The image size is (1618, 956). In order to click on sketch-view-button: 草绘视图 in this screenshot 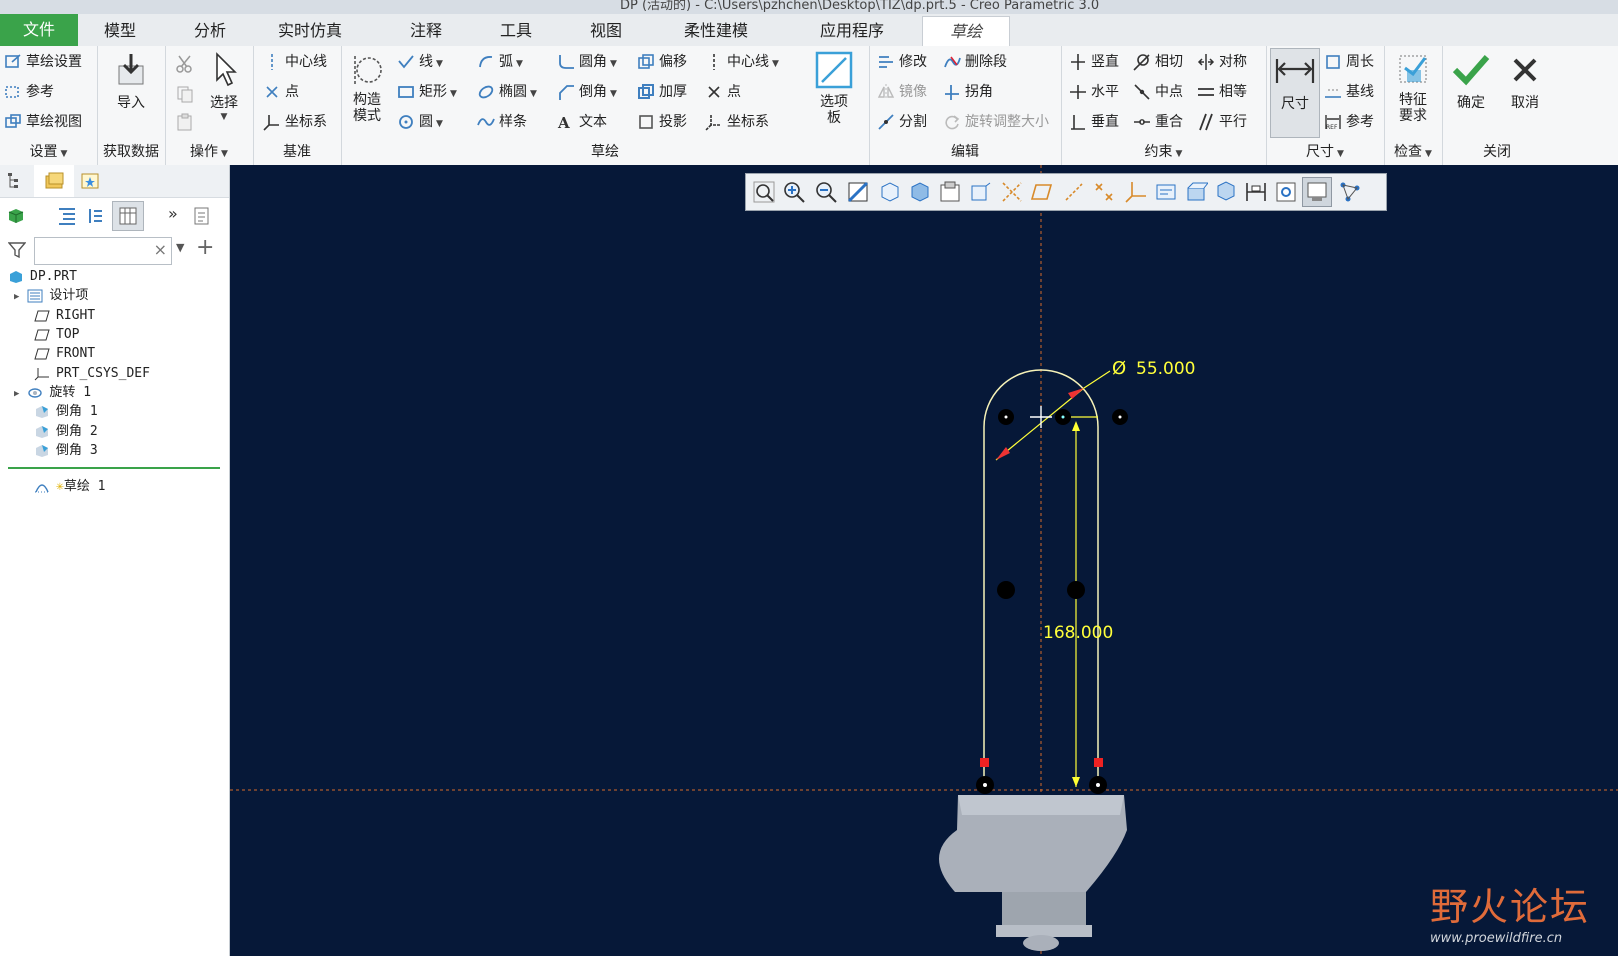, I will do `click(43, 122)`.